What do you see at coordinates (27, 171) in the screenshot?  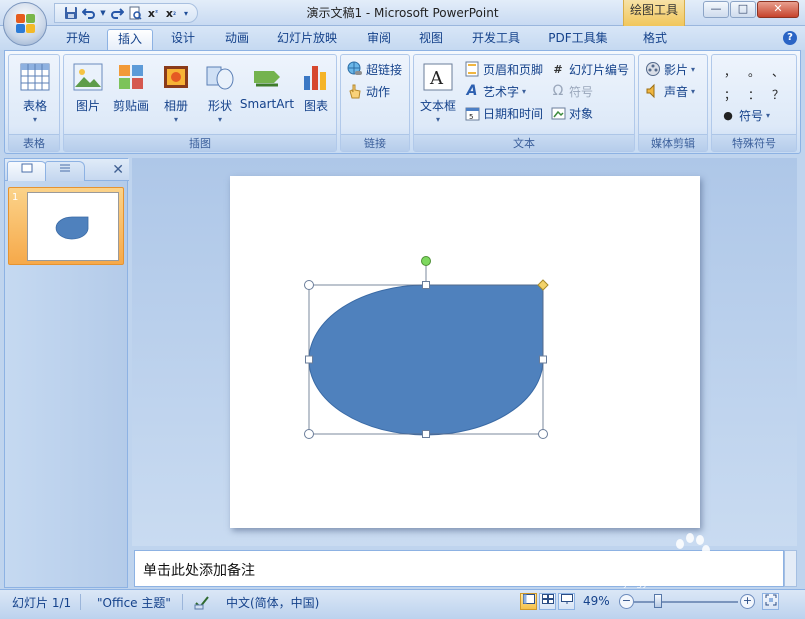 I see `tab-slides-thumbnails` at bounding box center [27, 171].